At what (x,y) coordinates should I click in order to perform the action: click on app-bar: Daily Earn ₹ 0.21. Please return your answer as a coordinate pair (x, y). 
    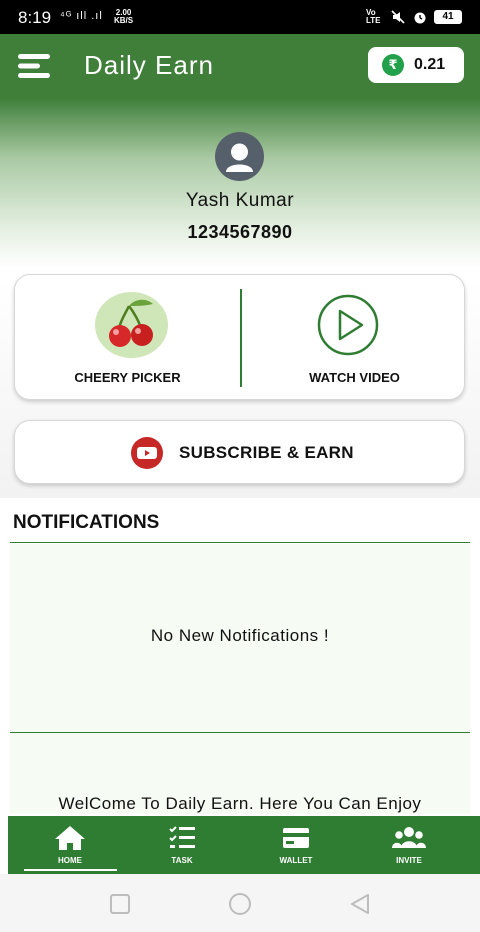
    Looking at the image, I should click on (240, 66).